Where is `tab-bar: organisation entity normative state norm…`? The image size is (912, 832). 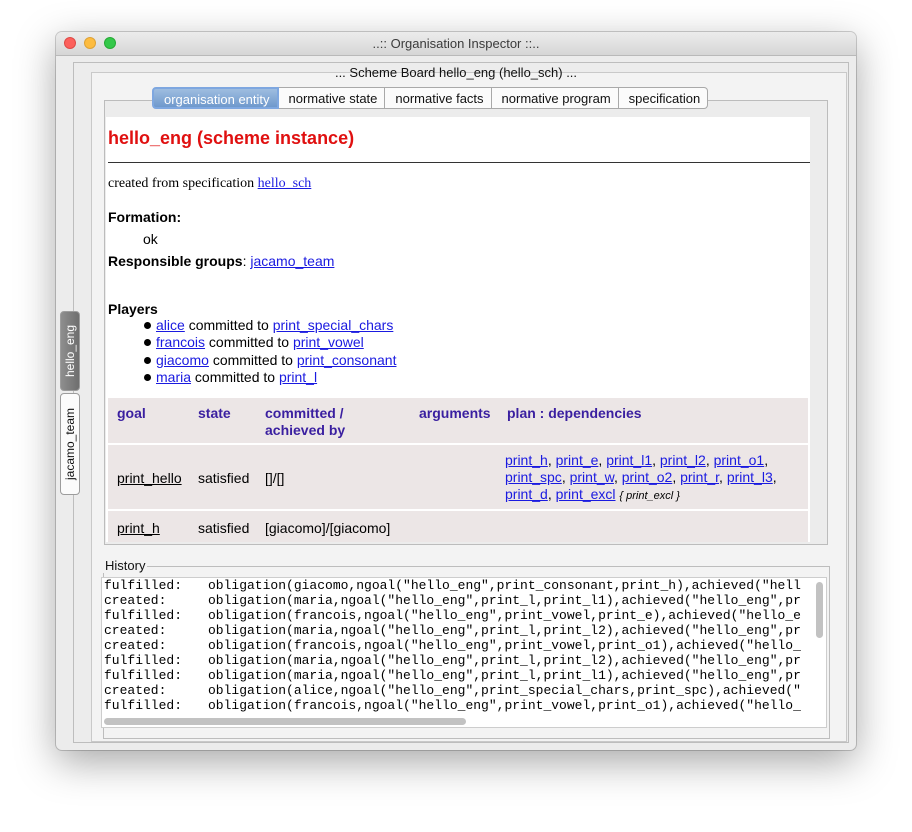 tab-bar: organisation entity normative state norm… is located at coordinates (430, 98).